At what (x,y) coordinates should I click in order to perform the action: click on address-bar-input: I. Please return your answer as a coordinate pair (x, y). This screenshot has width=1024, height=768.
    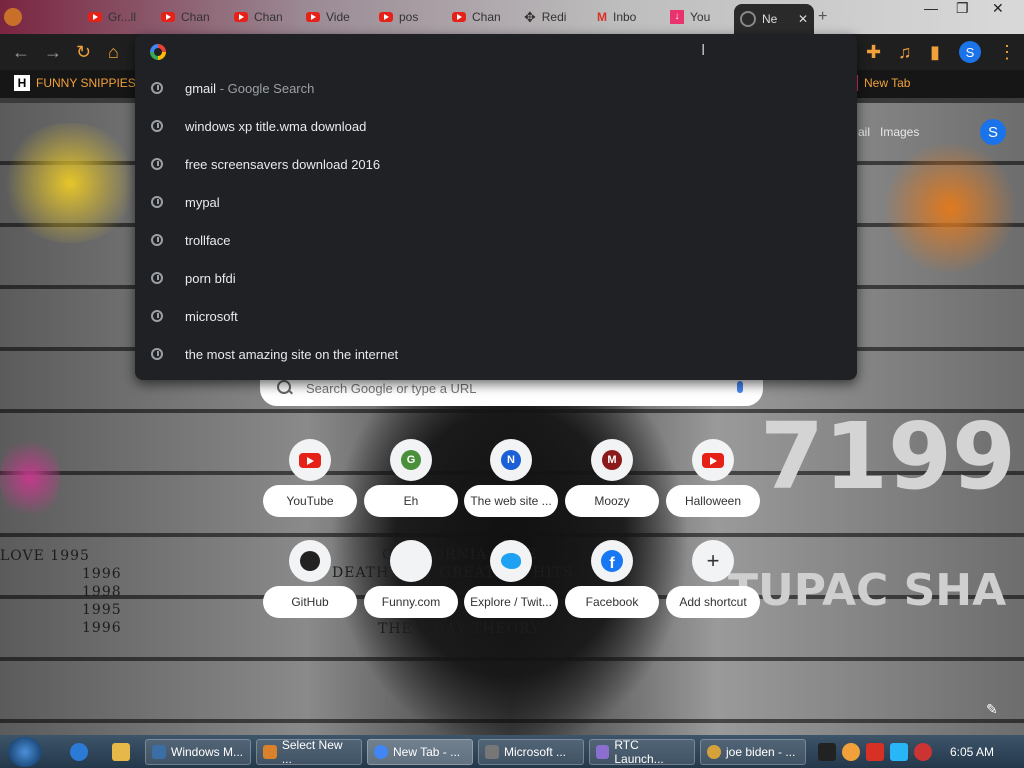
    Looking at the image, I should click on (496, 52).